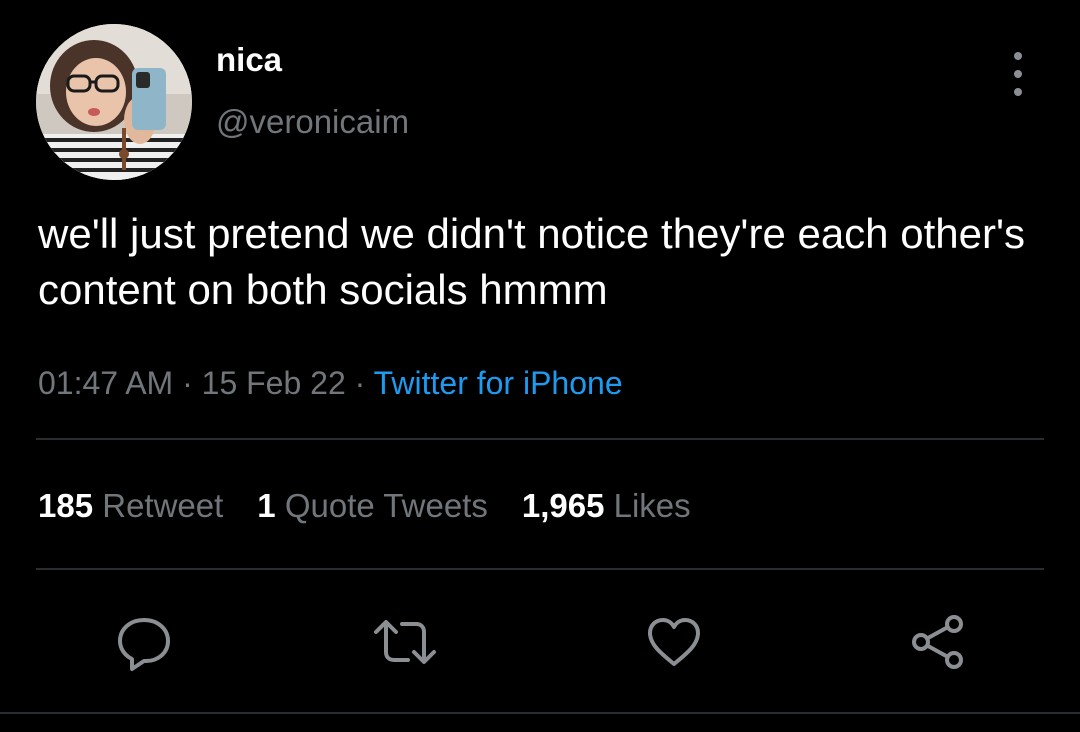 The height and width of the screenshot is (732, 1080). I want to click on more-vertical-icon, so click(1018, 56).